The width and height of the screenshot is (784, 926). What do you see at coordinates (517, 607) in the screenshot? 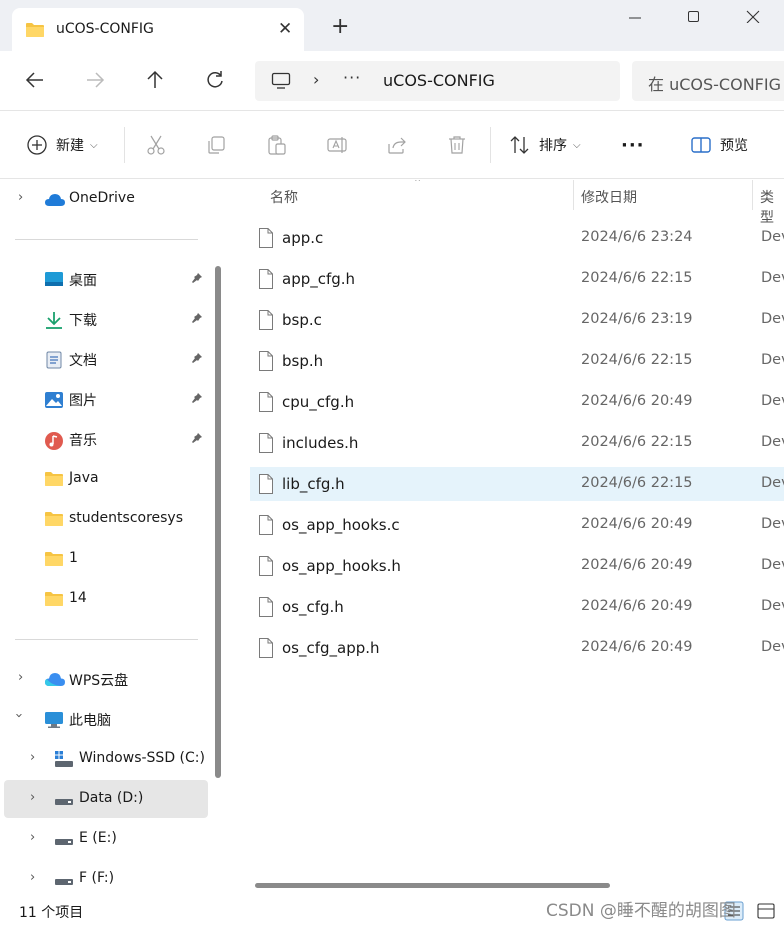
I see `file-row: os_cfg.h 2024/6/6 20:49 Dev` at bounding box center [517, 607].